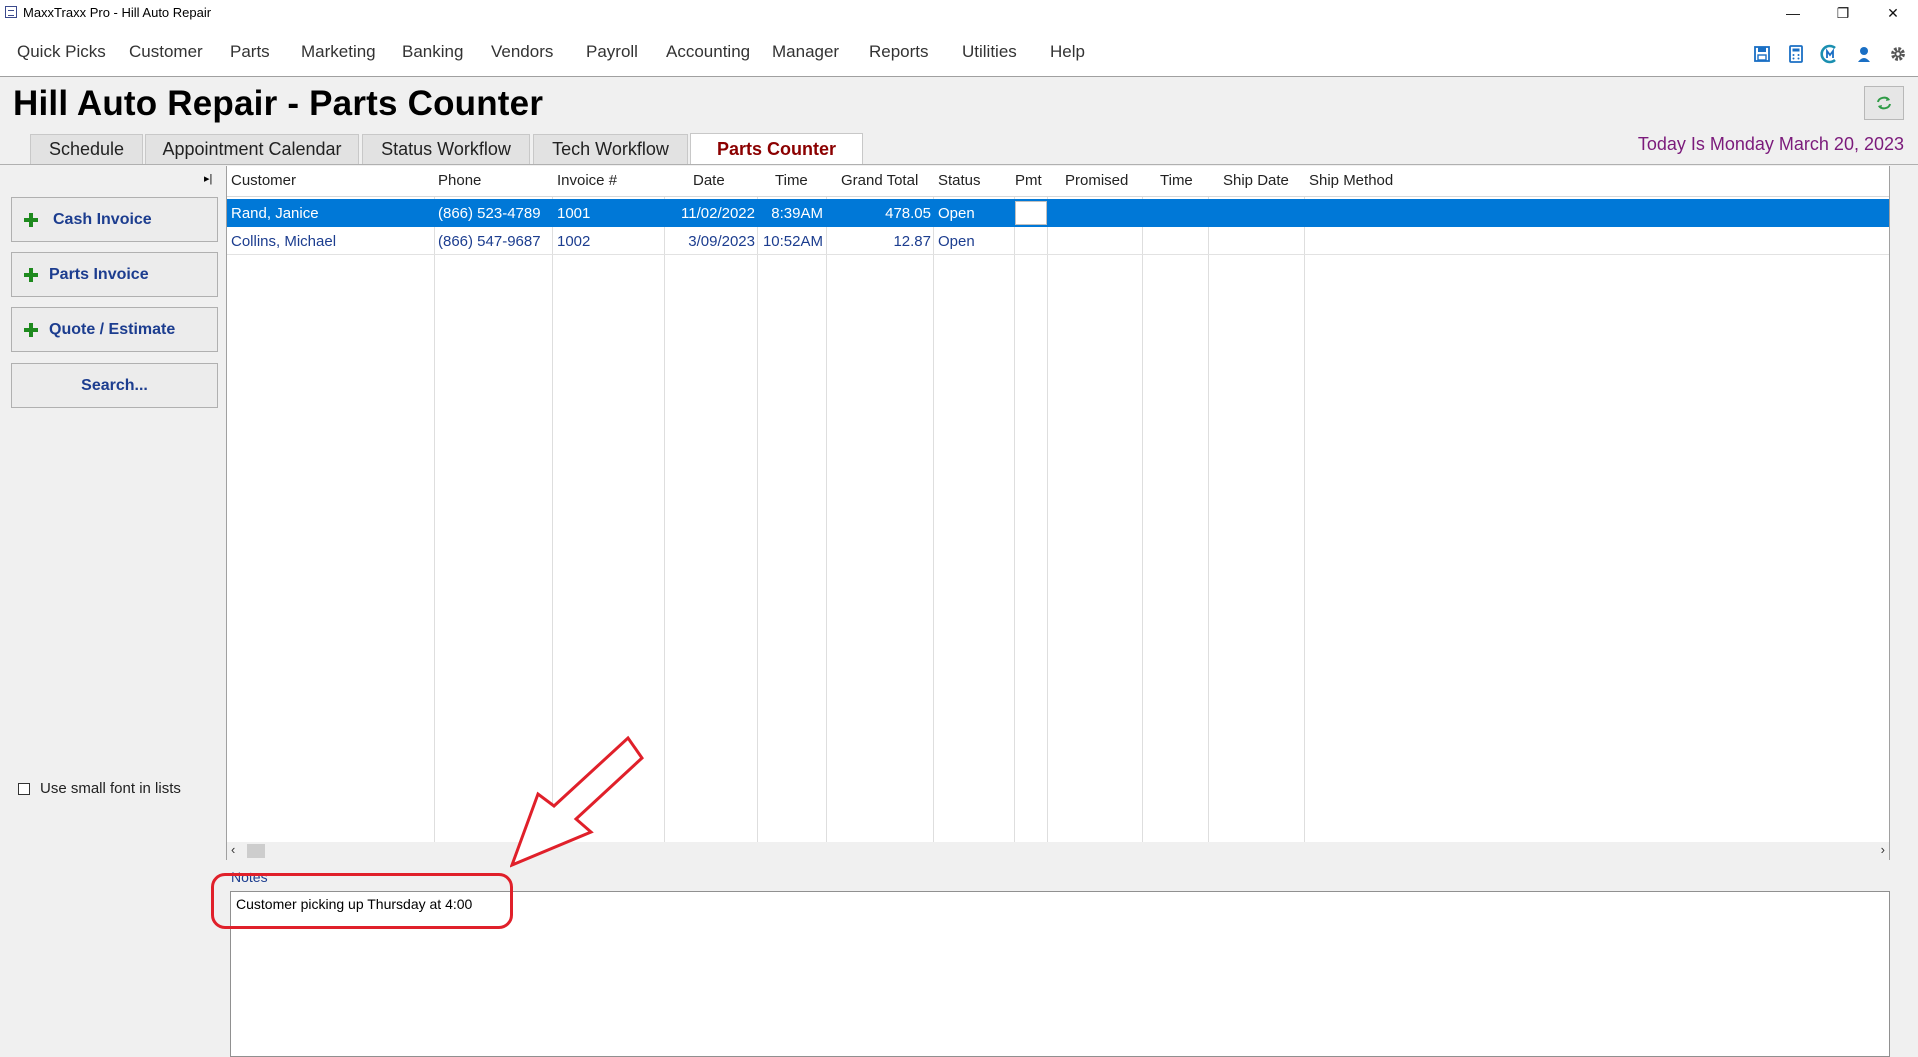 The image size is (1918, 1057). What do you see at coordinates (1864, 54) in the screenshot?
I see `user-help-icon` at bounding box center [1864, 54].